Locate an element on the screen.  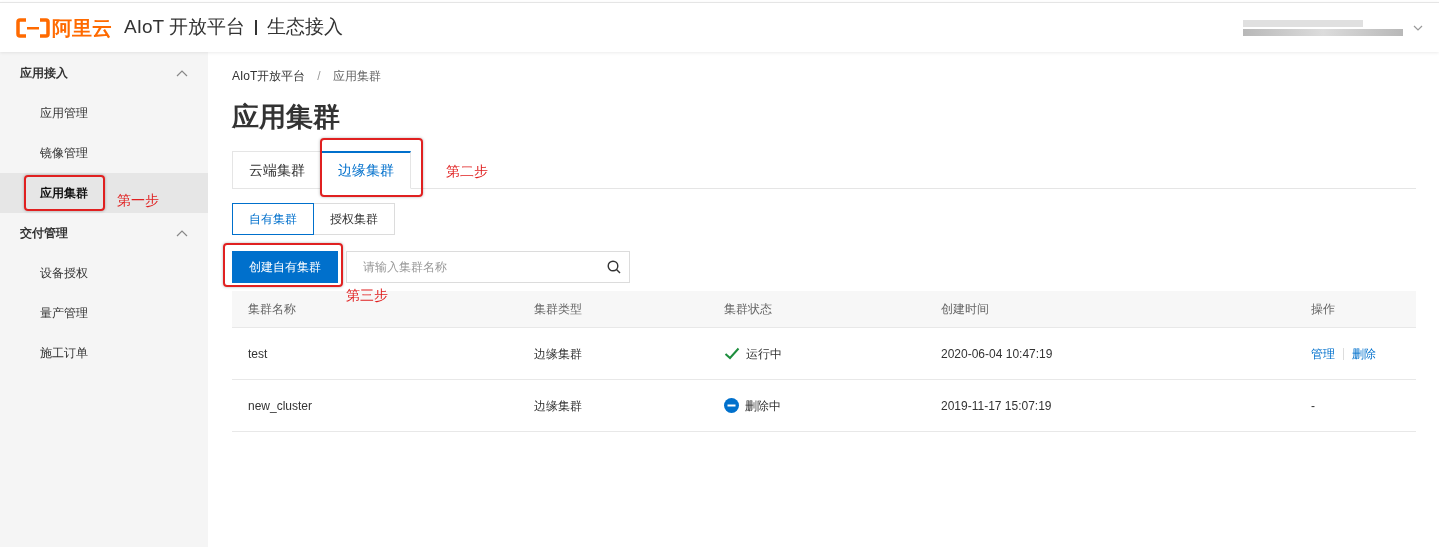
sidebar-item: 量产管理 is located at coordinates (104, 313).